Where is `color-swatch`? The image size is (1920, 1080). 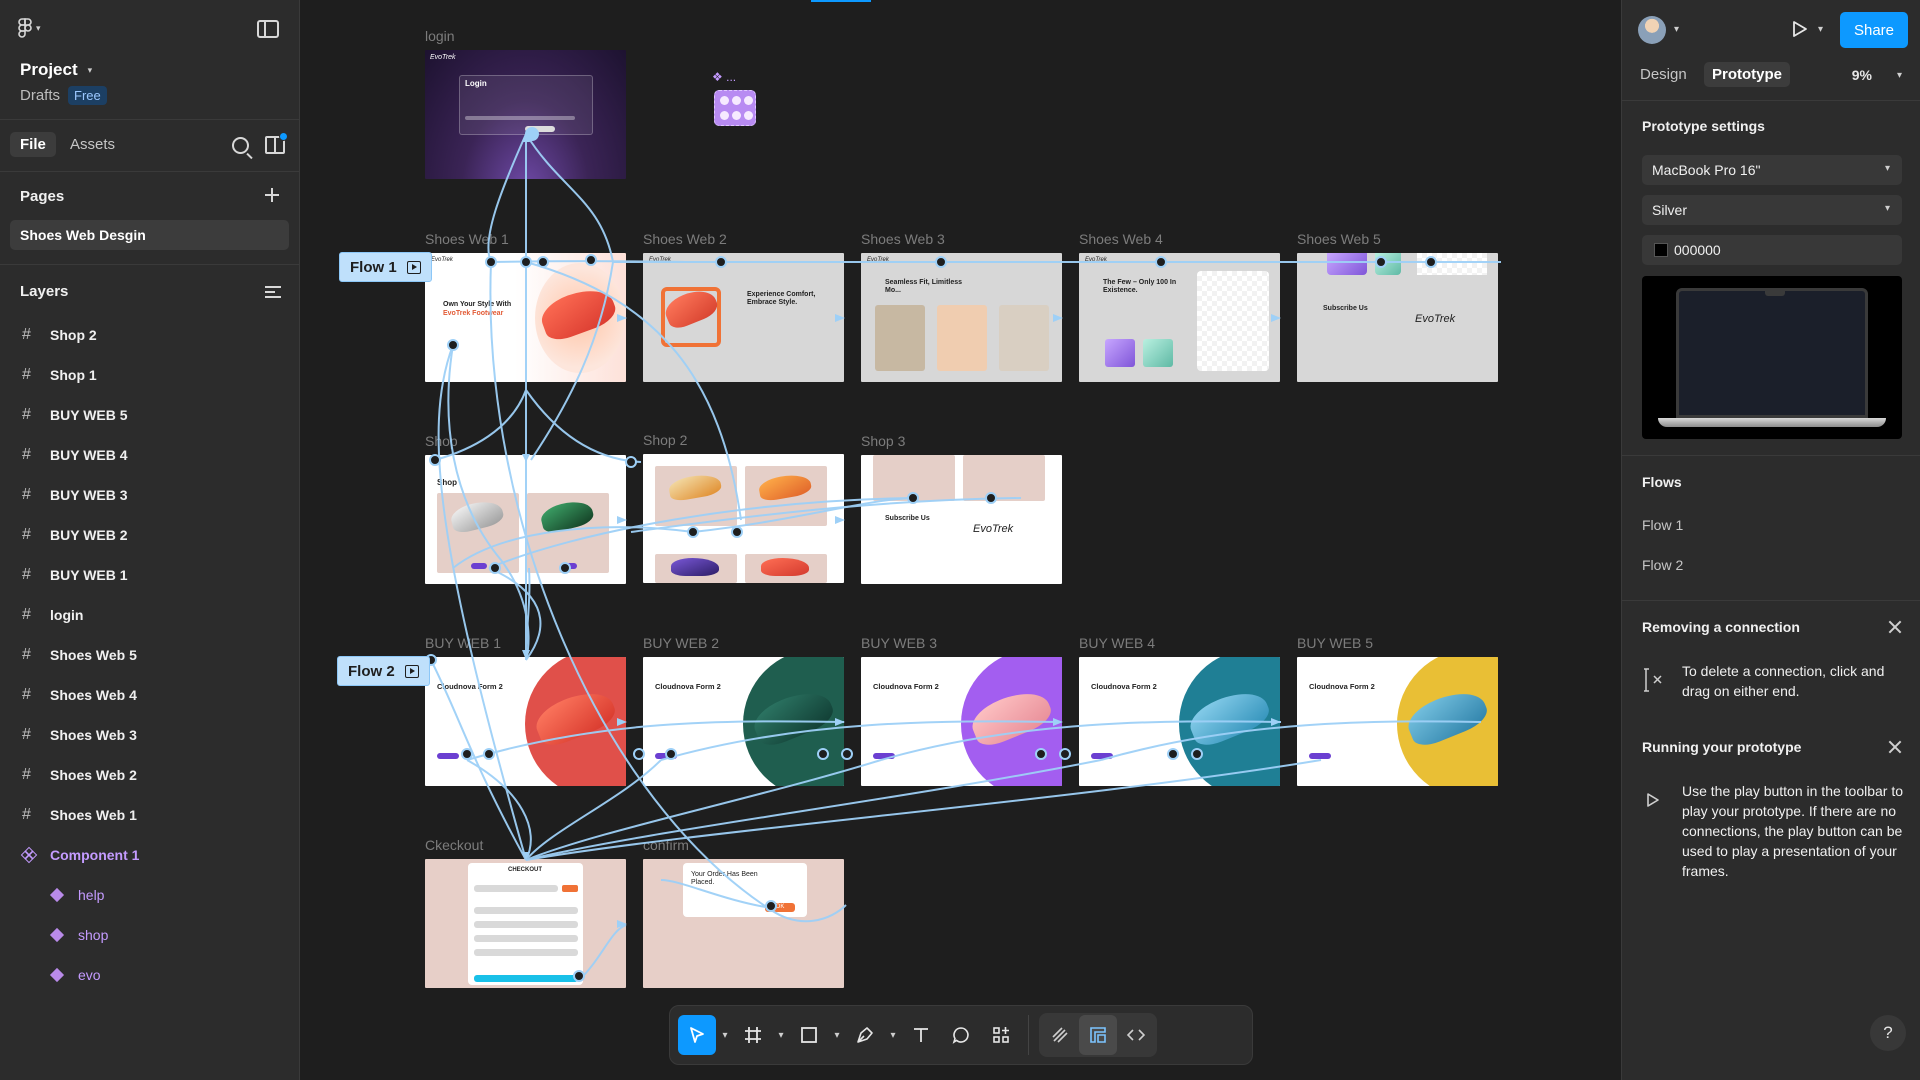 color-swatch is located at coordinates (1661, 250).